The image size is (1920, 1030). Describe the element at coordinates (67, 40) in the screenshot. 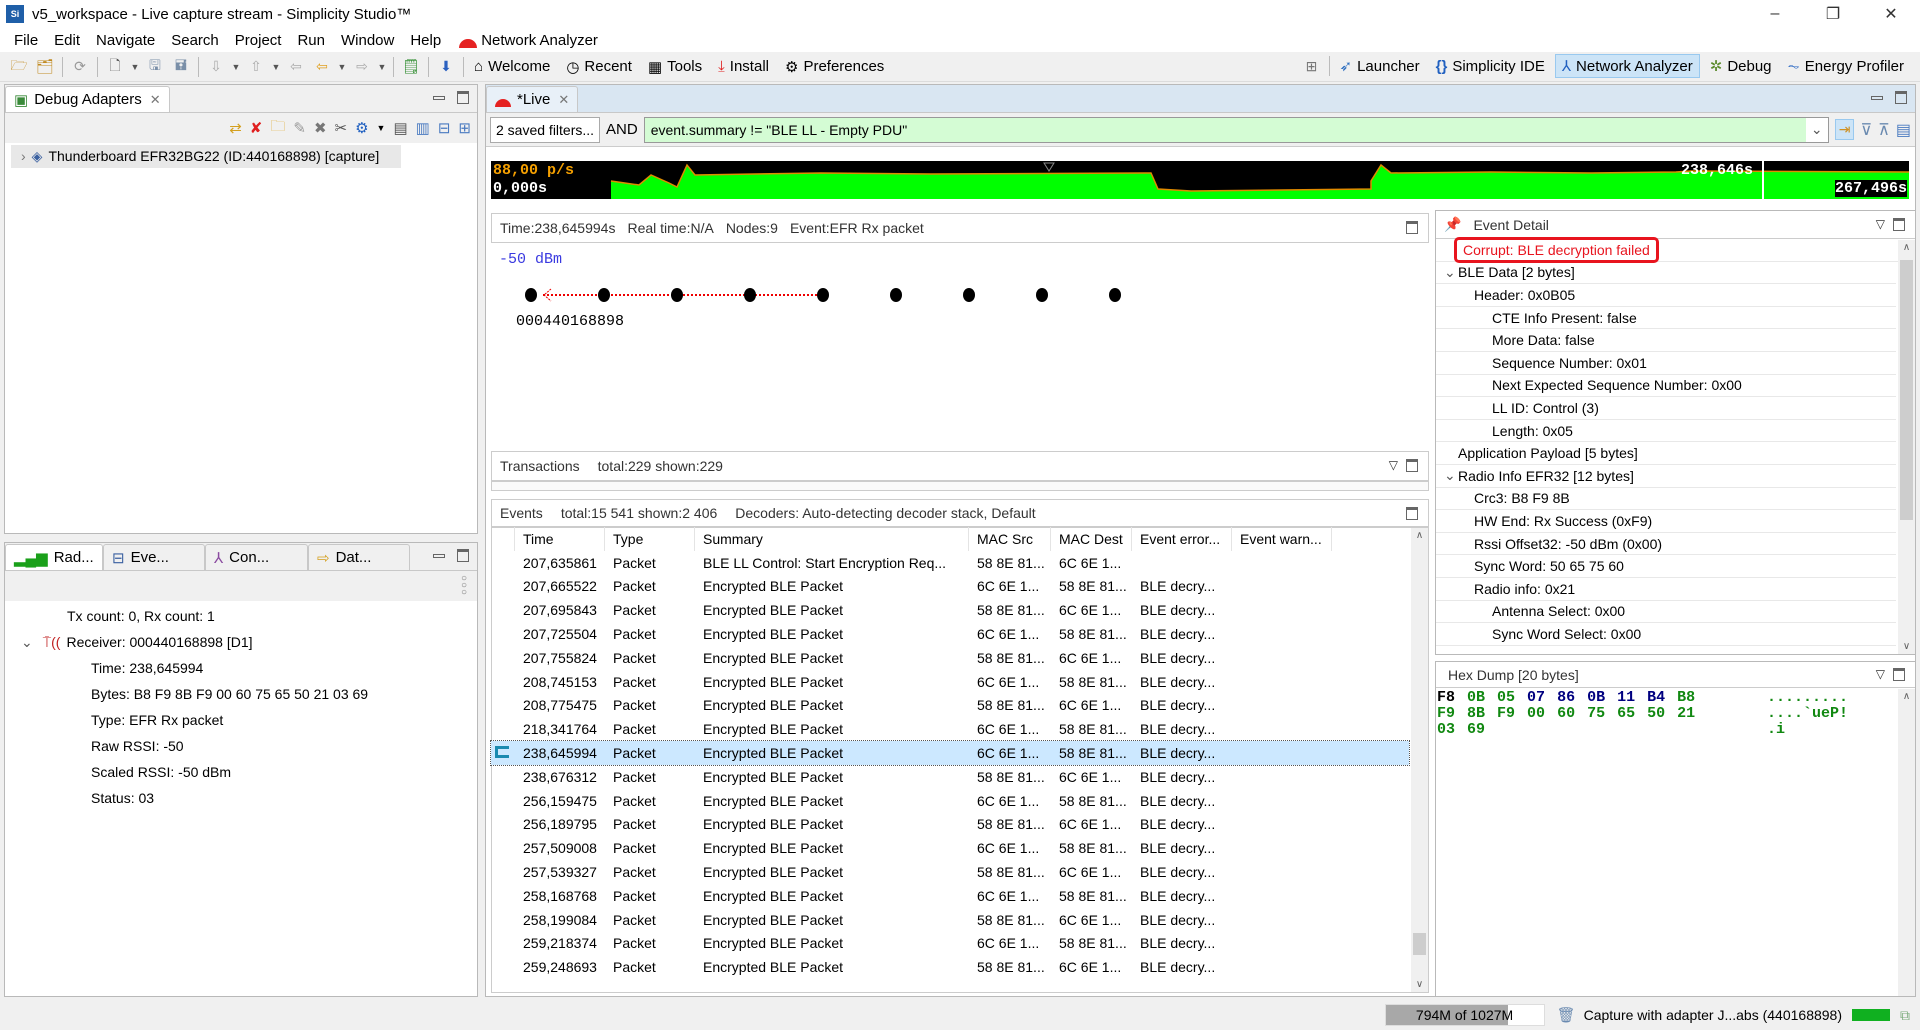

I see `menu-edit: Edit` at that location.